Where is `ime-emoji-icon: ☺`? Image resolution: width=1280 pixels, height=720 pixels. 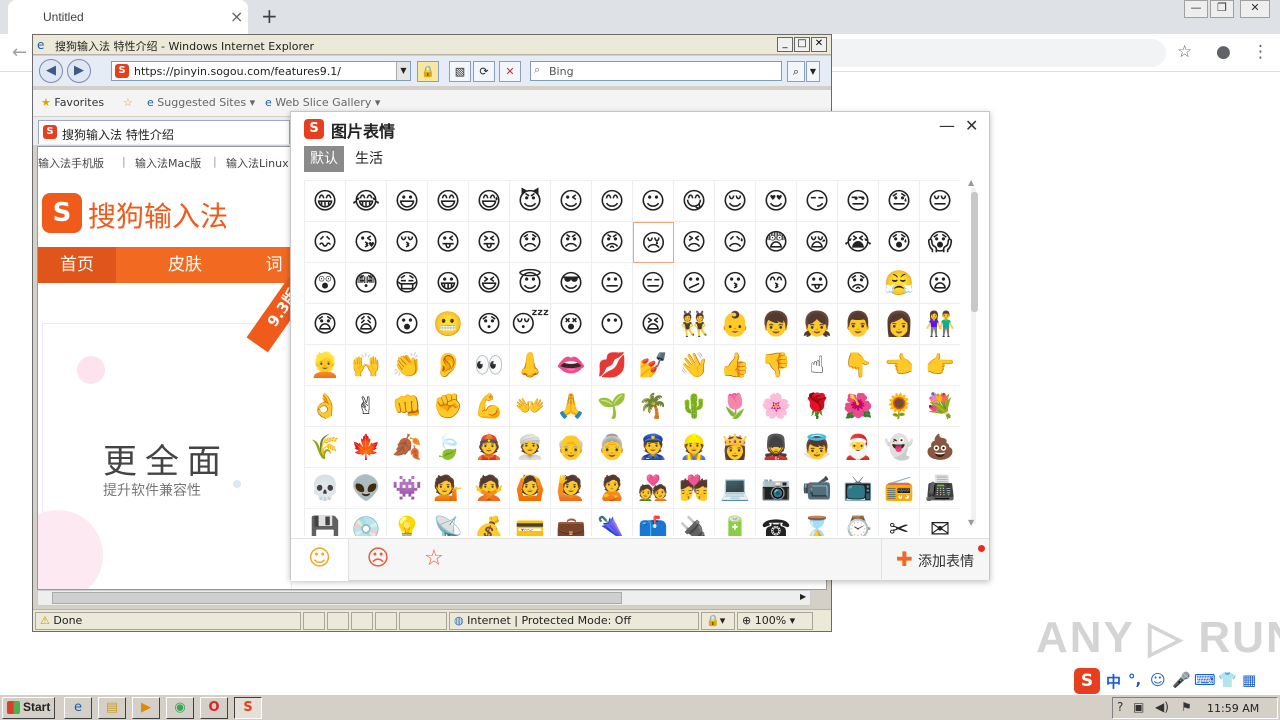
ime-emoji-icon: ☺ is located at coordinates (1158, 680).